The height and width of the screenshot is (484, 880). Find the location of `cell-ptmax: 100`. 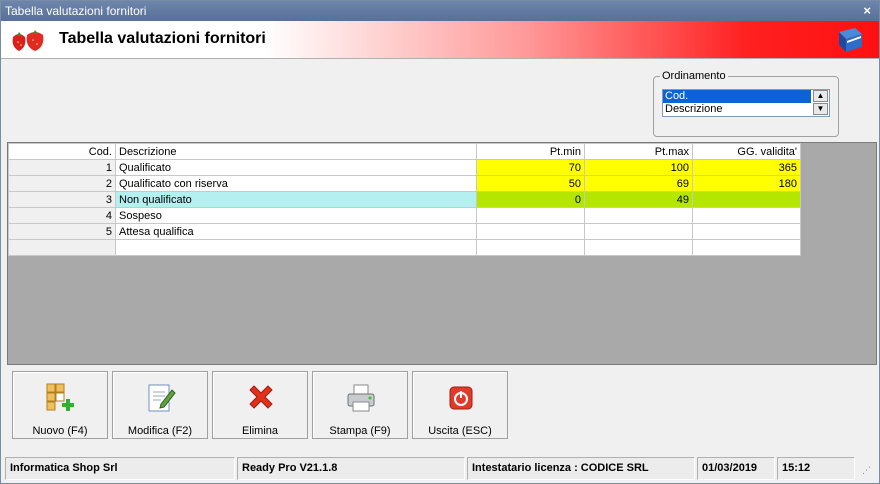

cell-ptmax: 100 is located at coordinates (638, 167).